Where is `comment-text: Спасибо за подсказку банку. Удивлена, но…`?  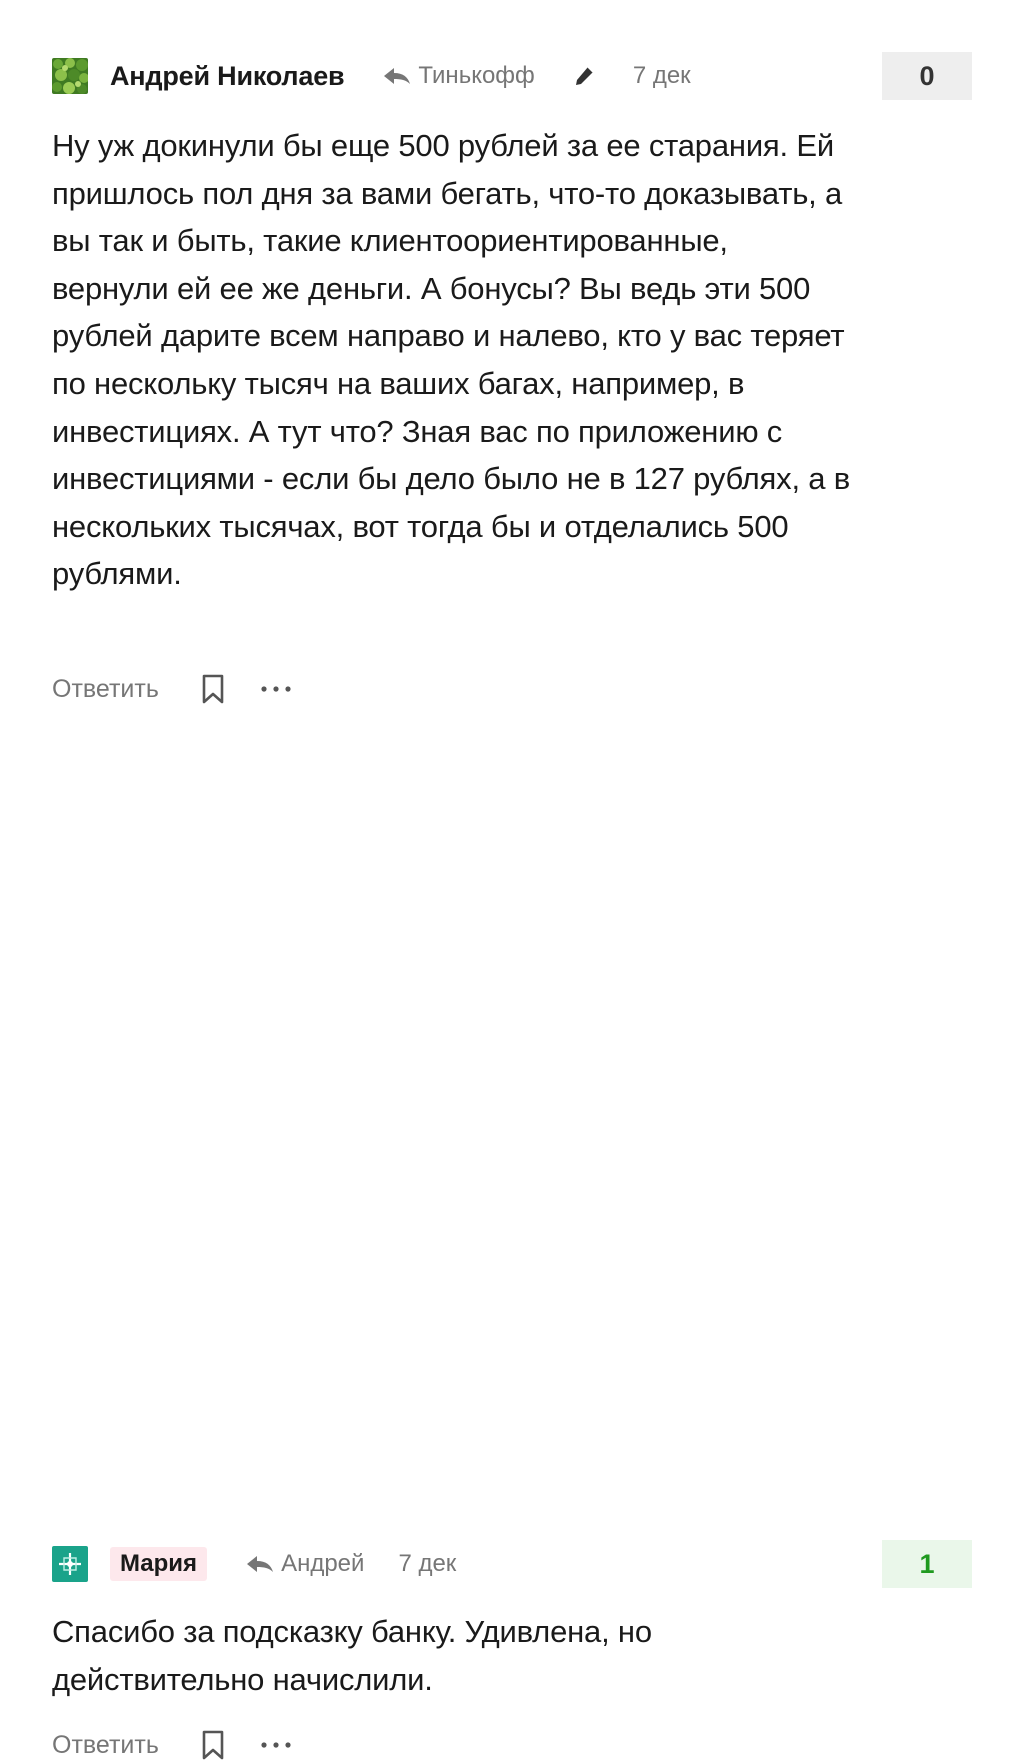 comment-text: Спасибо за подсказку банку. Удивлена, но… is located at coordinates (352, 1655).